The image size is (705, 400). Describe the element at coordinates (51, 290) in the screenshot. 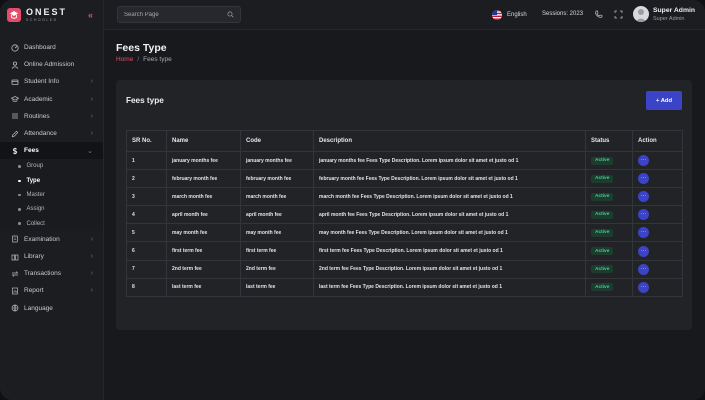

I see `sidebar-item-report: Report ›` at that location.